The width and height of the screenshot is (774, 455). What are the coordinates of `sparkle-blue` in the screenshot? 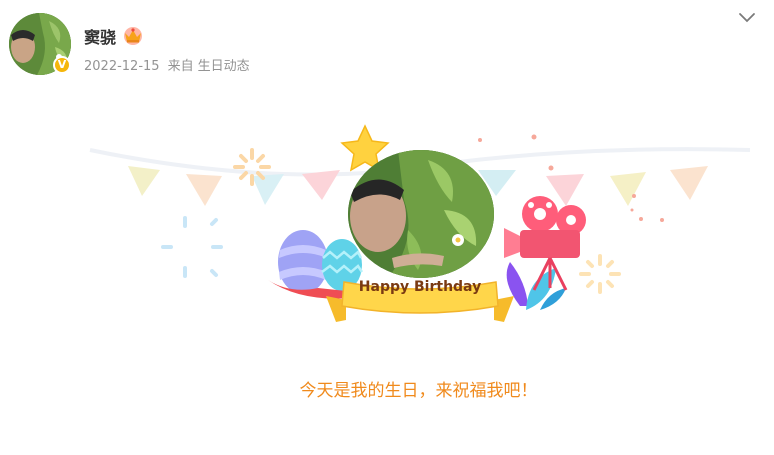 It's located at (192, 247).